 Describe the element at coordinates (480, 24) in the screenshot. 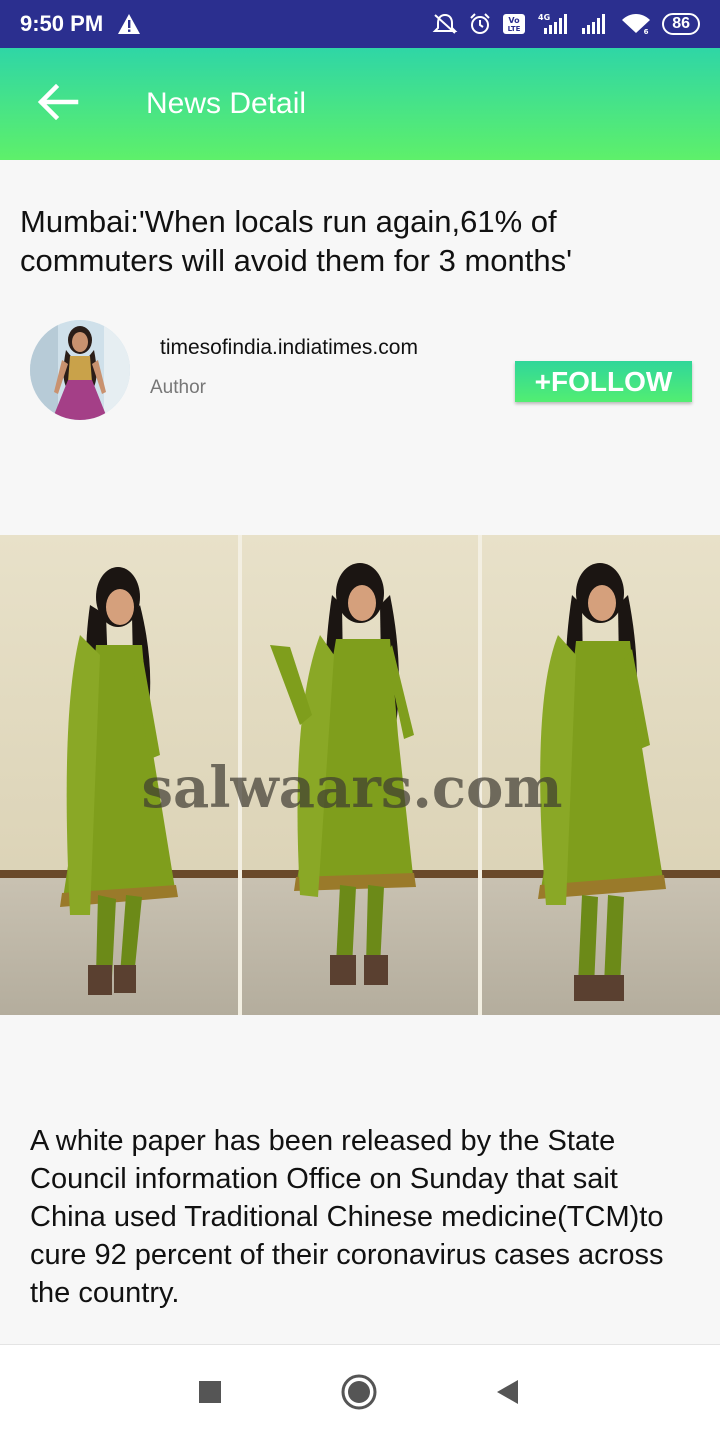

I see `alarm-icon` at that location.